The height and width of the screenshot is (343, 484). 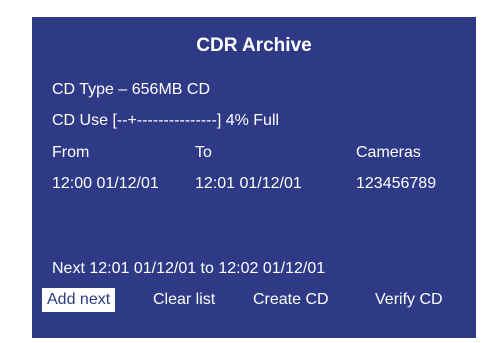 What do you see at coordinates (396, 183) in the screenshot?
I see `row-cameras: 123456789` at bounding box center [396, 183].